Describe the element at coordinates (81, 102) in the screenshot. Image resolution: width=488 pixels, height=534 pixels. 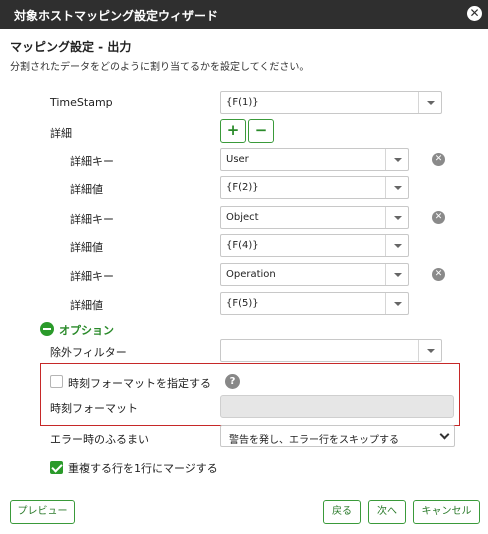
I see `timestamp-label: TimeStamp` at that location.